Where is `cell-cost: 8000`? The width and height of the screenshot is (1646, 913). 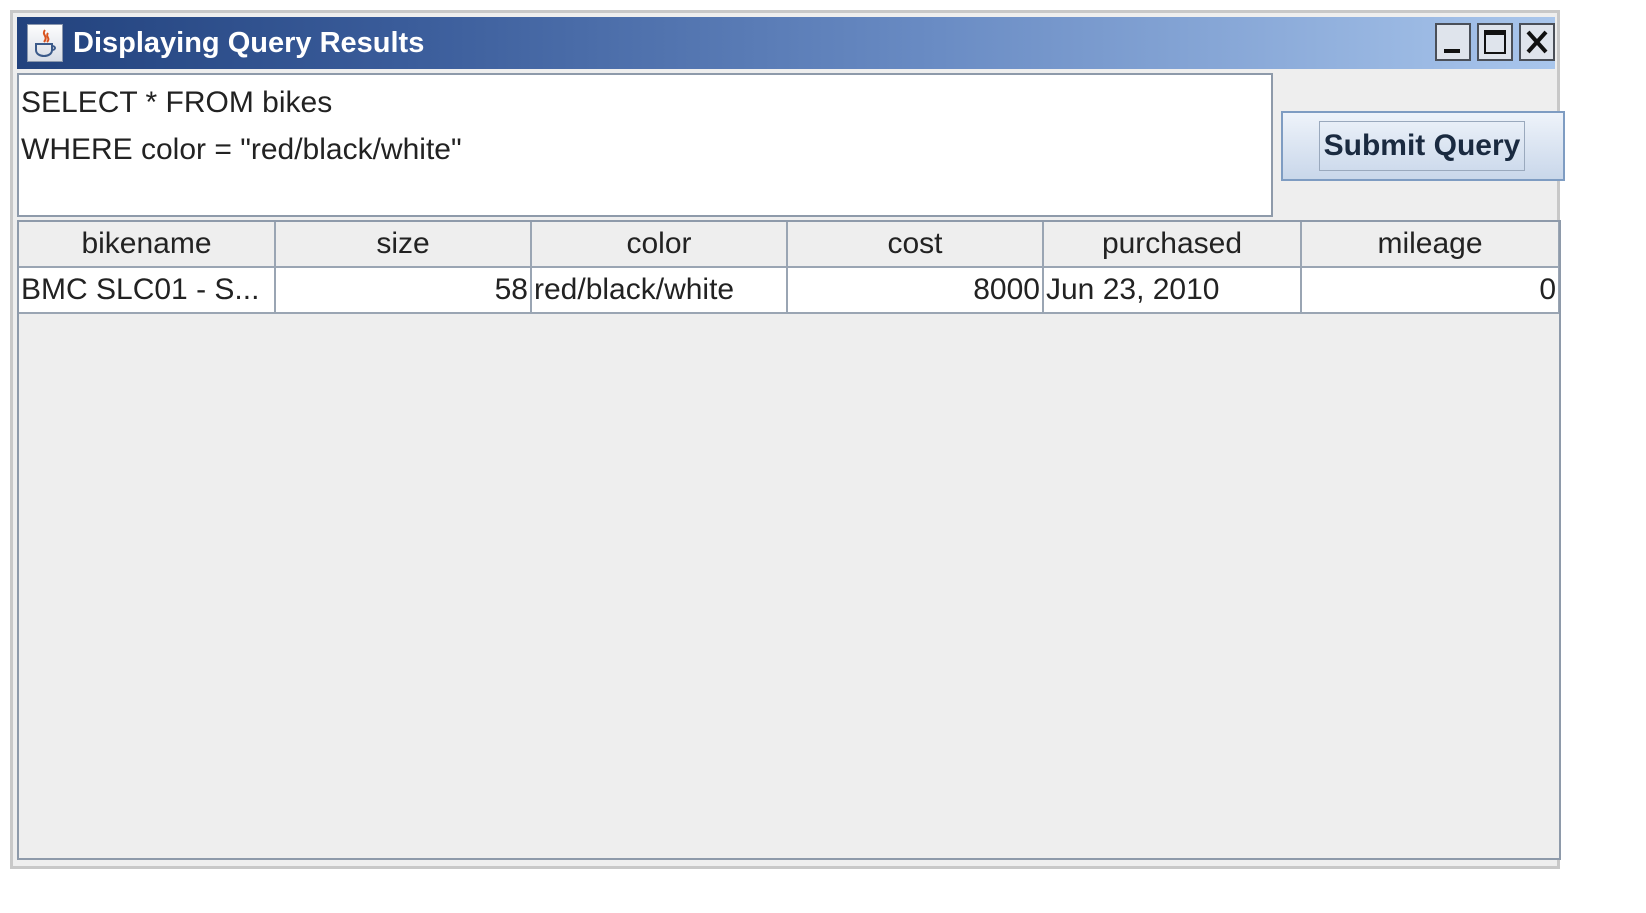
cell-cost: 8000 is located at coordinates (915, 290).